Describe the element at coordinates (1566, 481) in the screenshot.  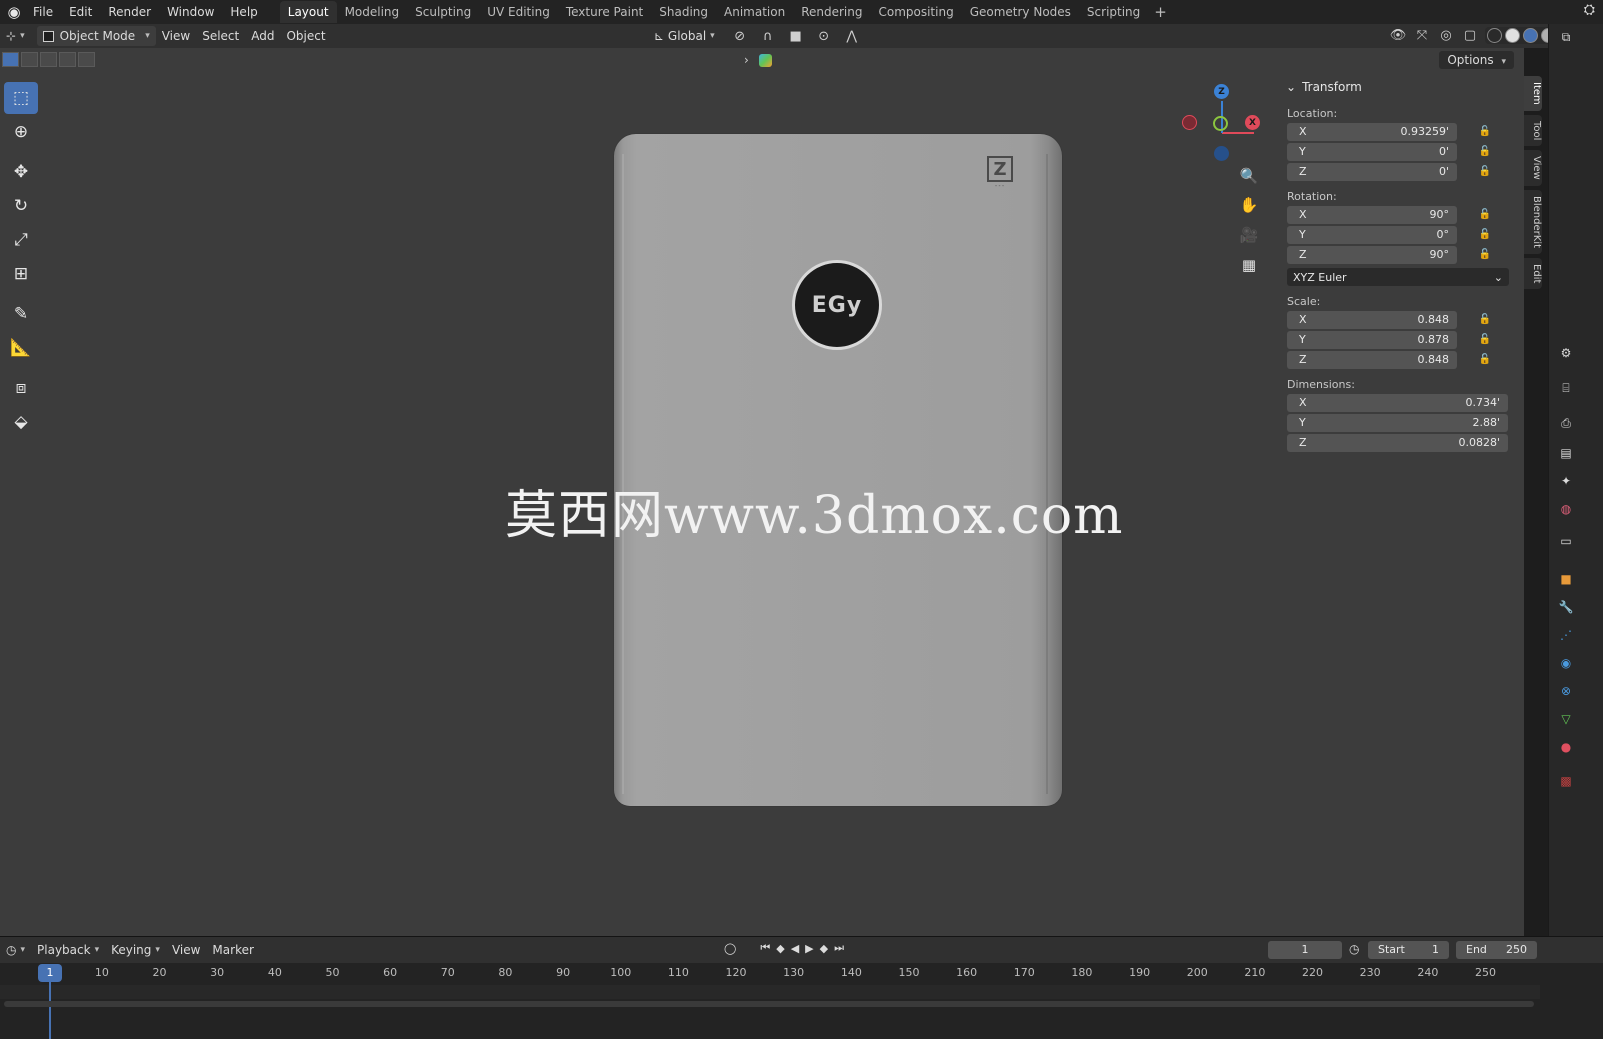
I see `scene-properties-icon: ✦` at that location.